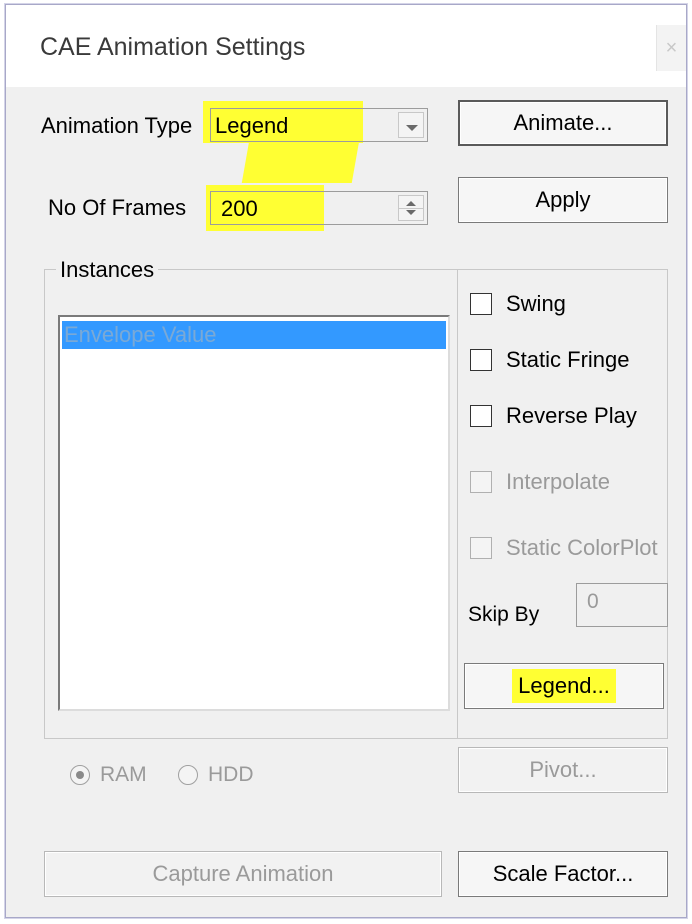  What do you see at coordinates (319, 208) in the screenshot?
I see `frames-stepper: 200` at bounding box center [319, 208].